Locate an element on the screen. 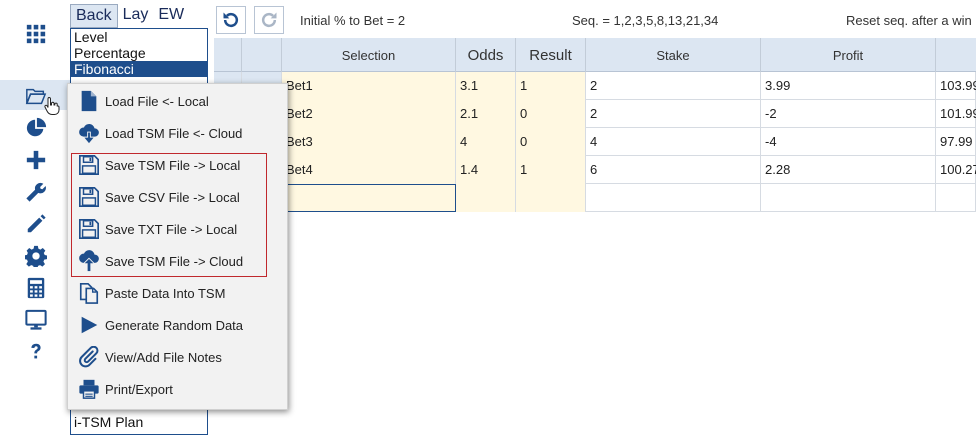 The height and width of the screenshot is (435, 976). cell-bank: 103.99 is located at coordinates (956, 86).